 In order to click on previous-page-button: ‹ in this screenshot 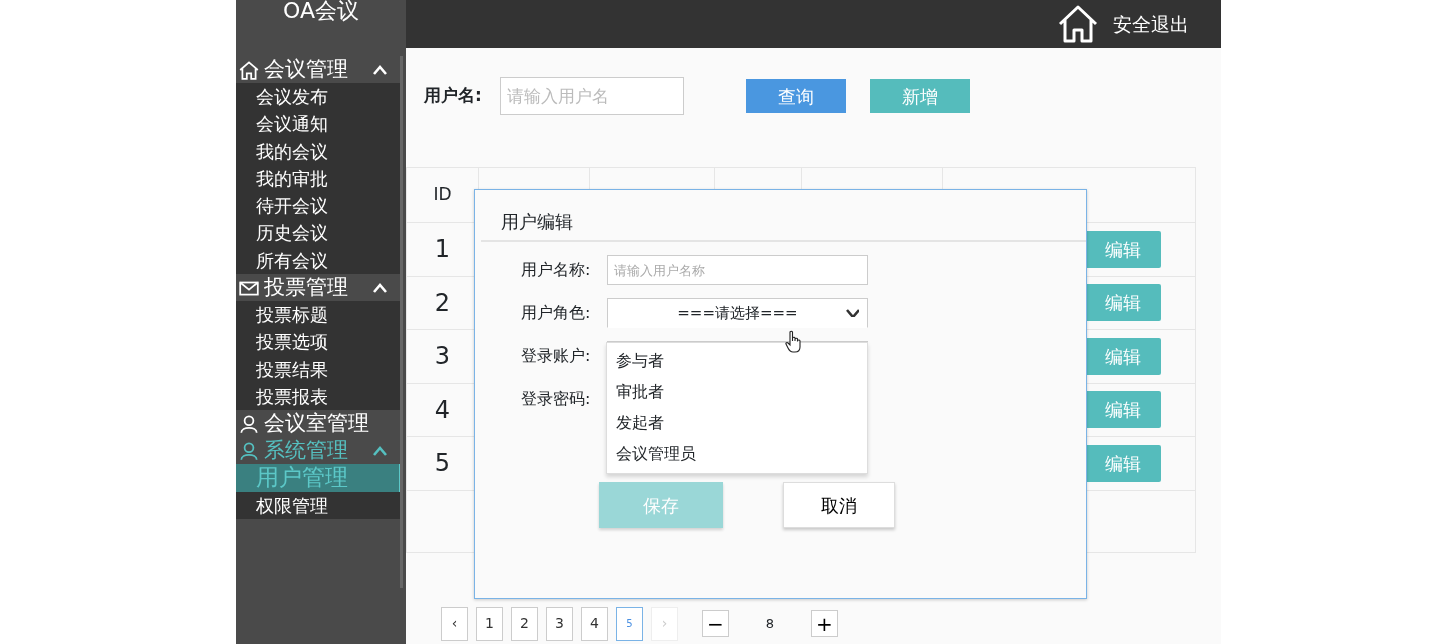, I will do `click(454, 623)`.